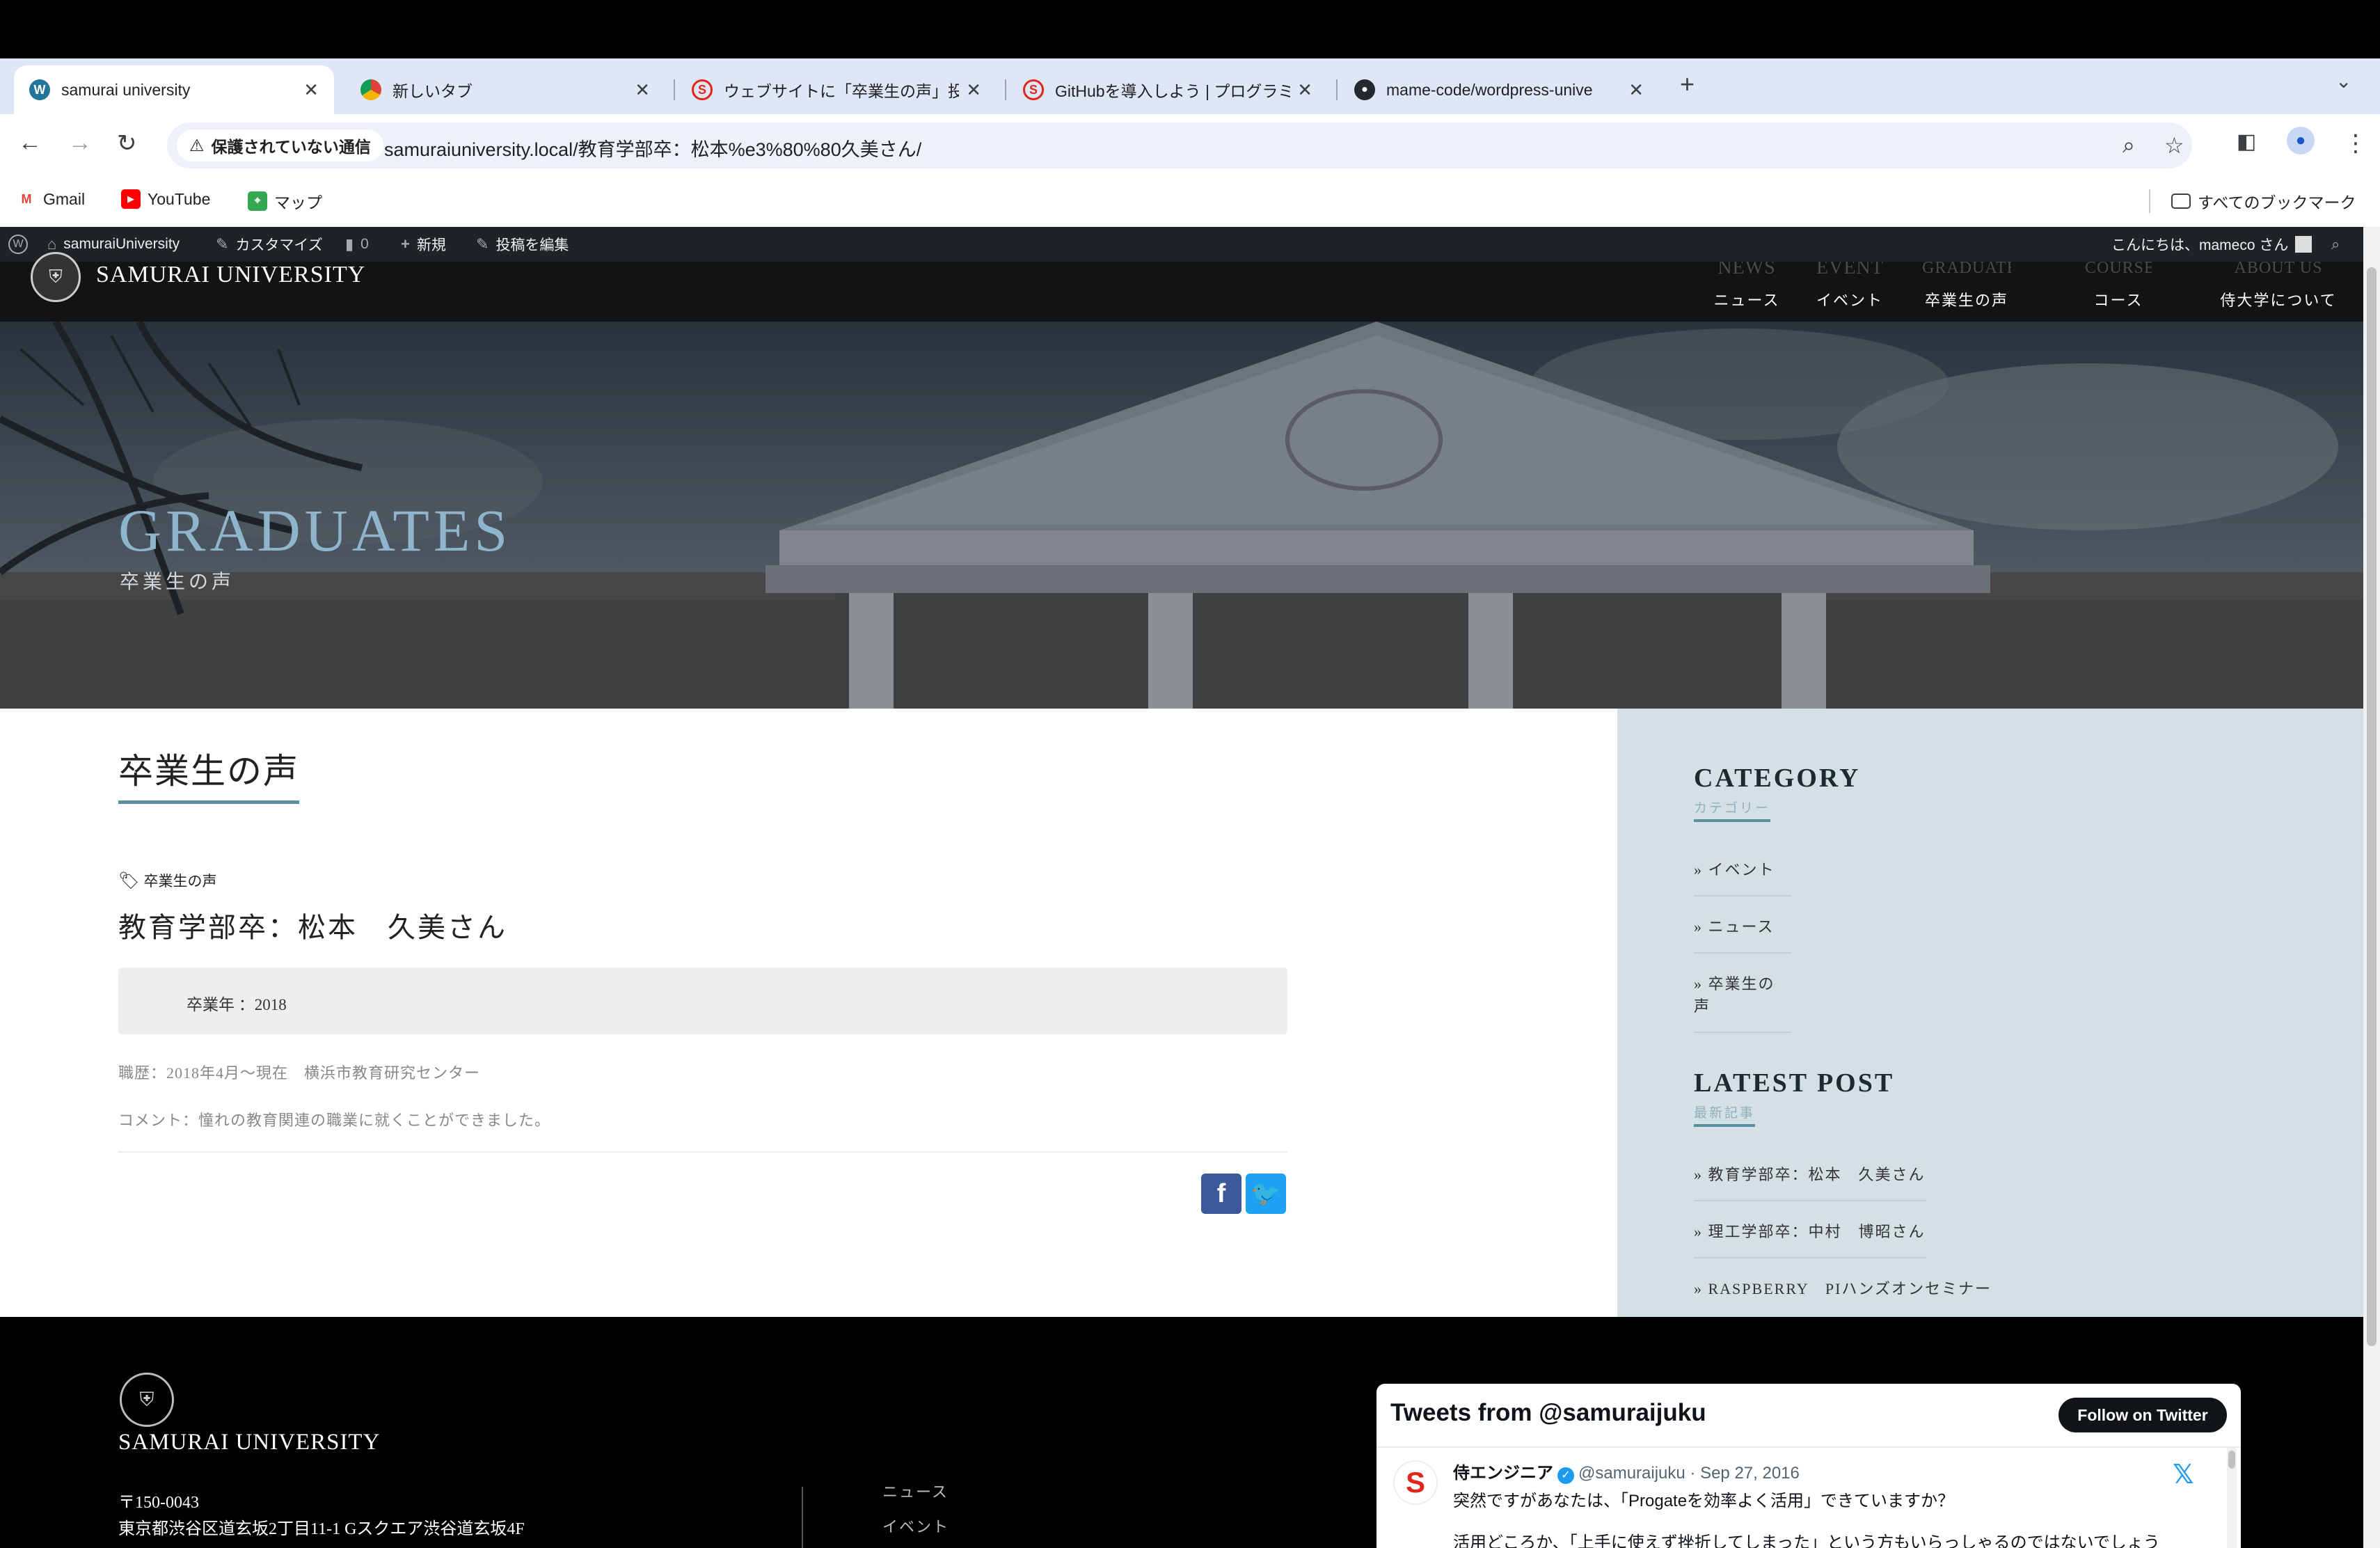 The image size is (2380, 1548). What do you see at coordinates (2343, 81) in the screenshot?
I see `chevron-down-icon: ⌄` at bounding box center [2343, 81].